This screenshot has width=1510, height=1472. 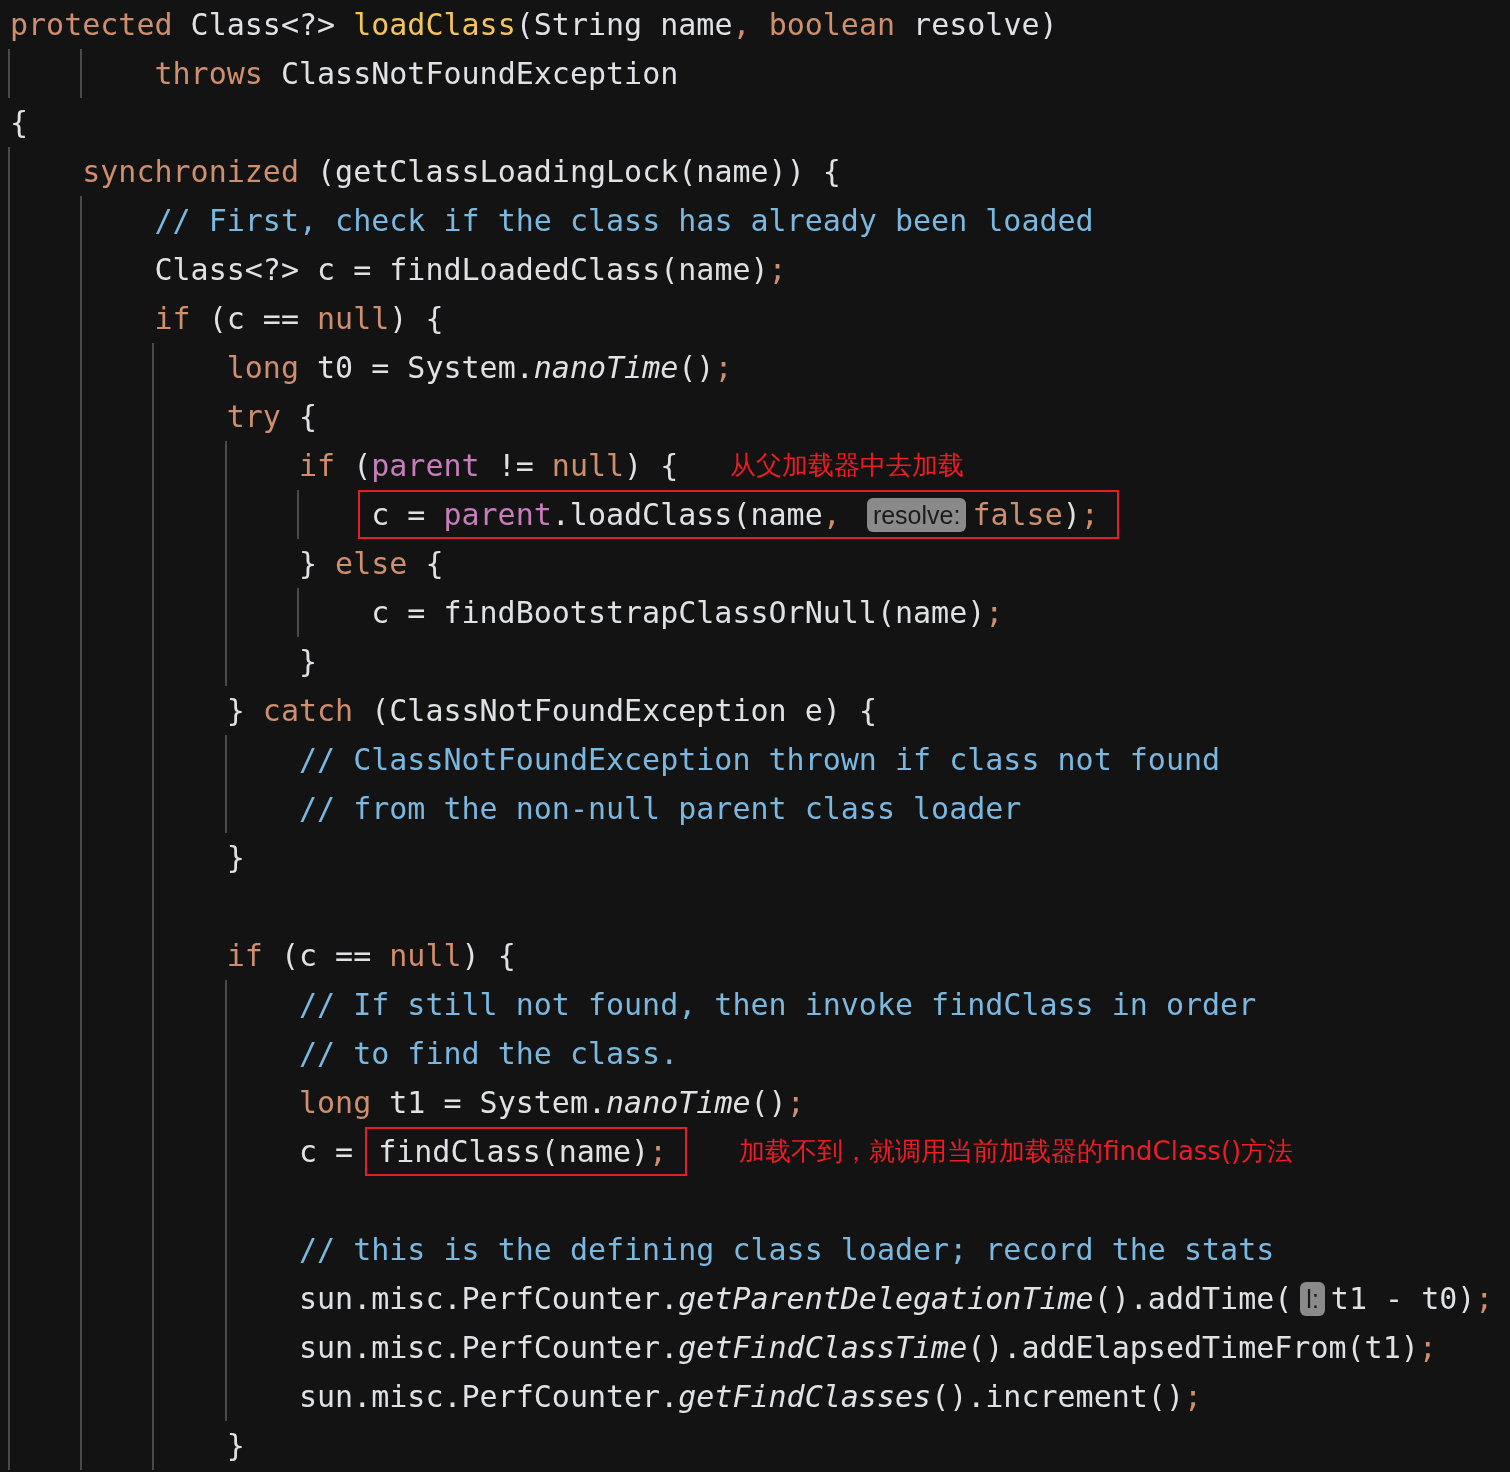 What do you see at coordinates (461, 172) in the screenshot?
I see `code-text: synchronized (getClassLoadingLock(name)) {` at bounding box center [461, 172].